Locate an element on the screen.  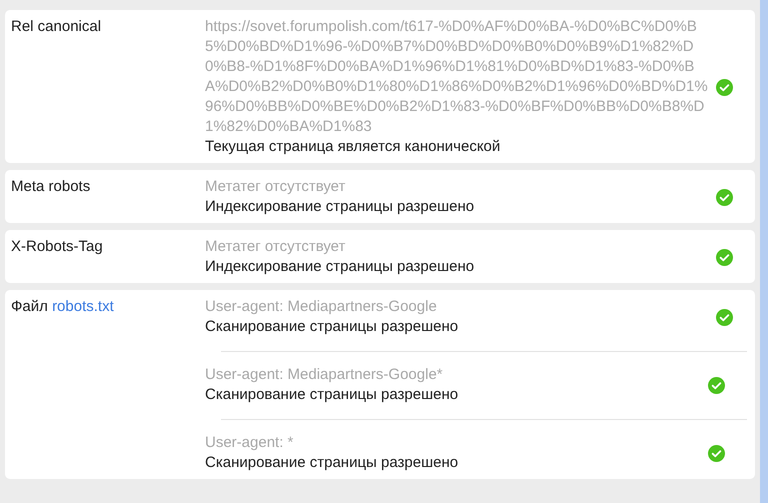
detail-text: User-agent: Mediapartners-Google* is located at coordinates (324, 375).